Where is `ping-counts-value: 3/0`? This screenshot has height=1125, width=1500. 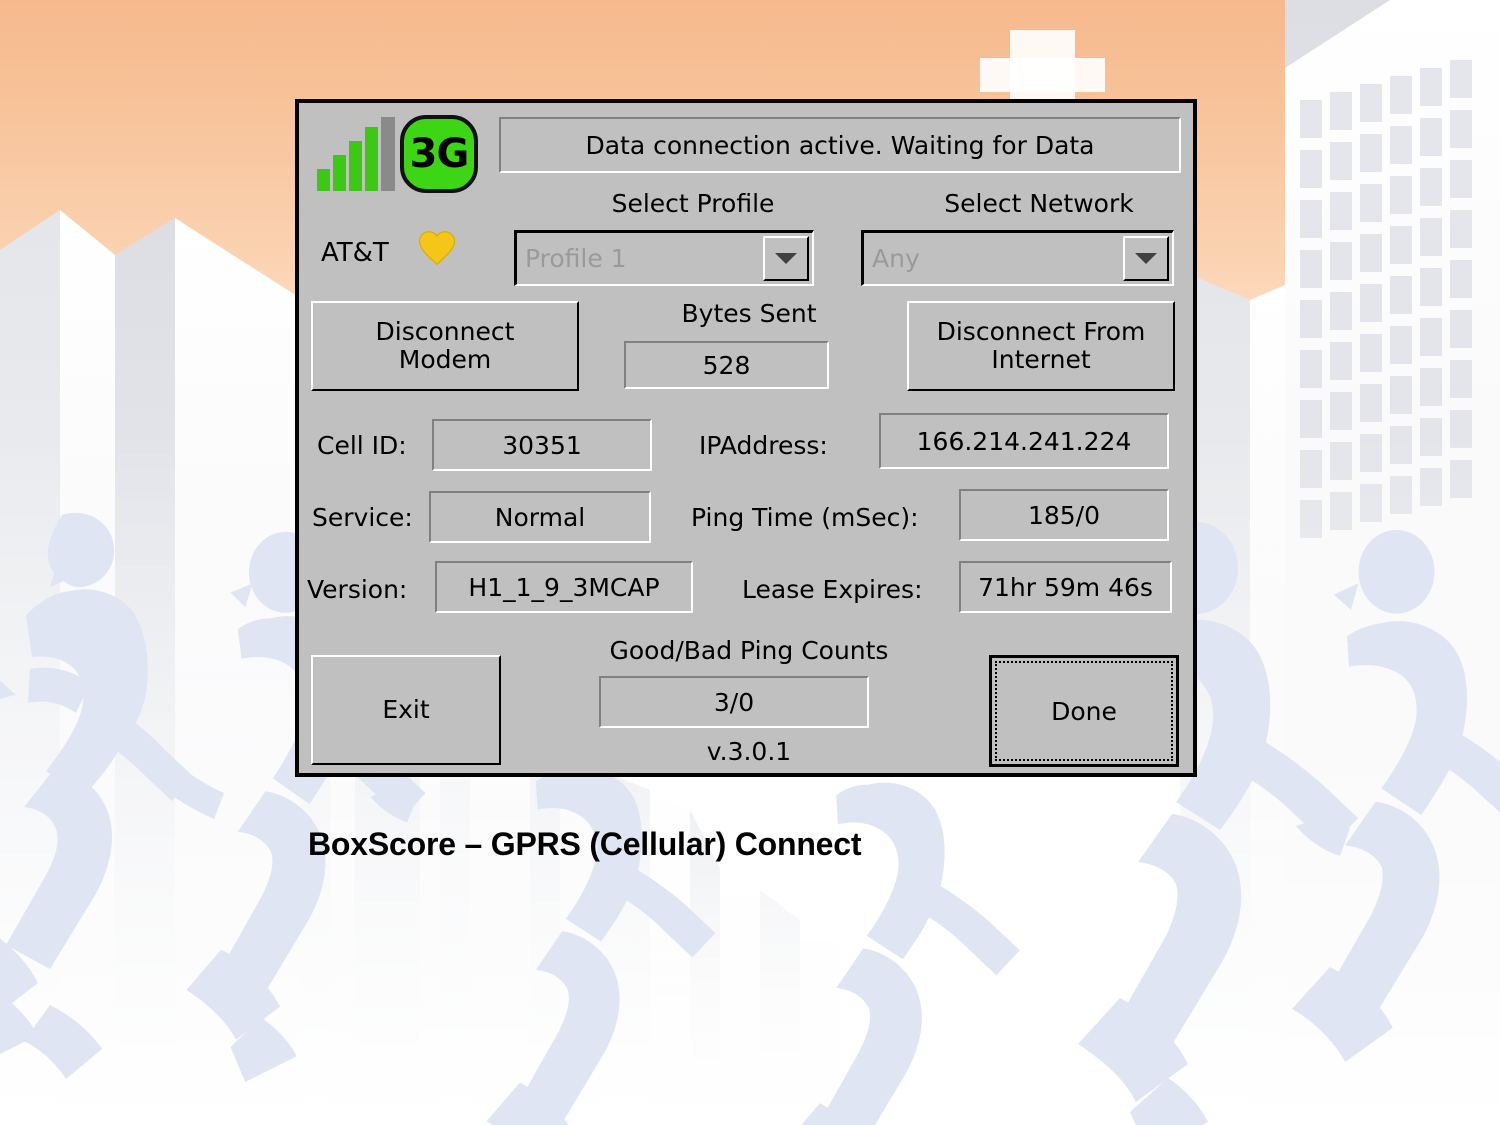 ping-counts-value: 3/0 is located at coordinates (734, 702).